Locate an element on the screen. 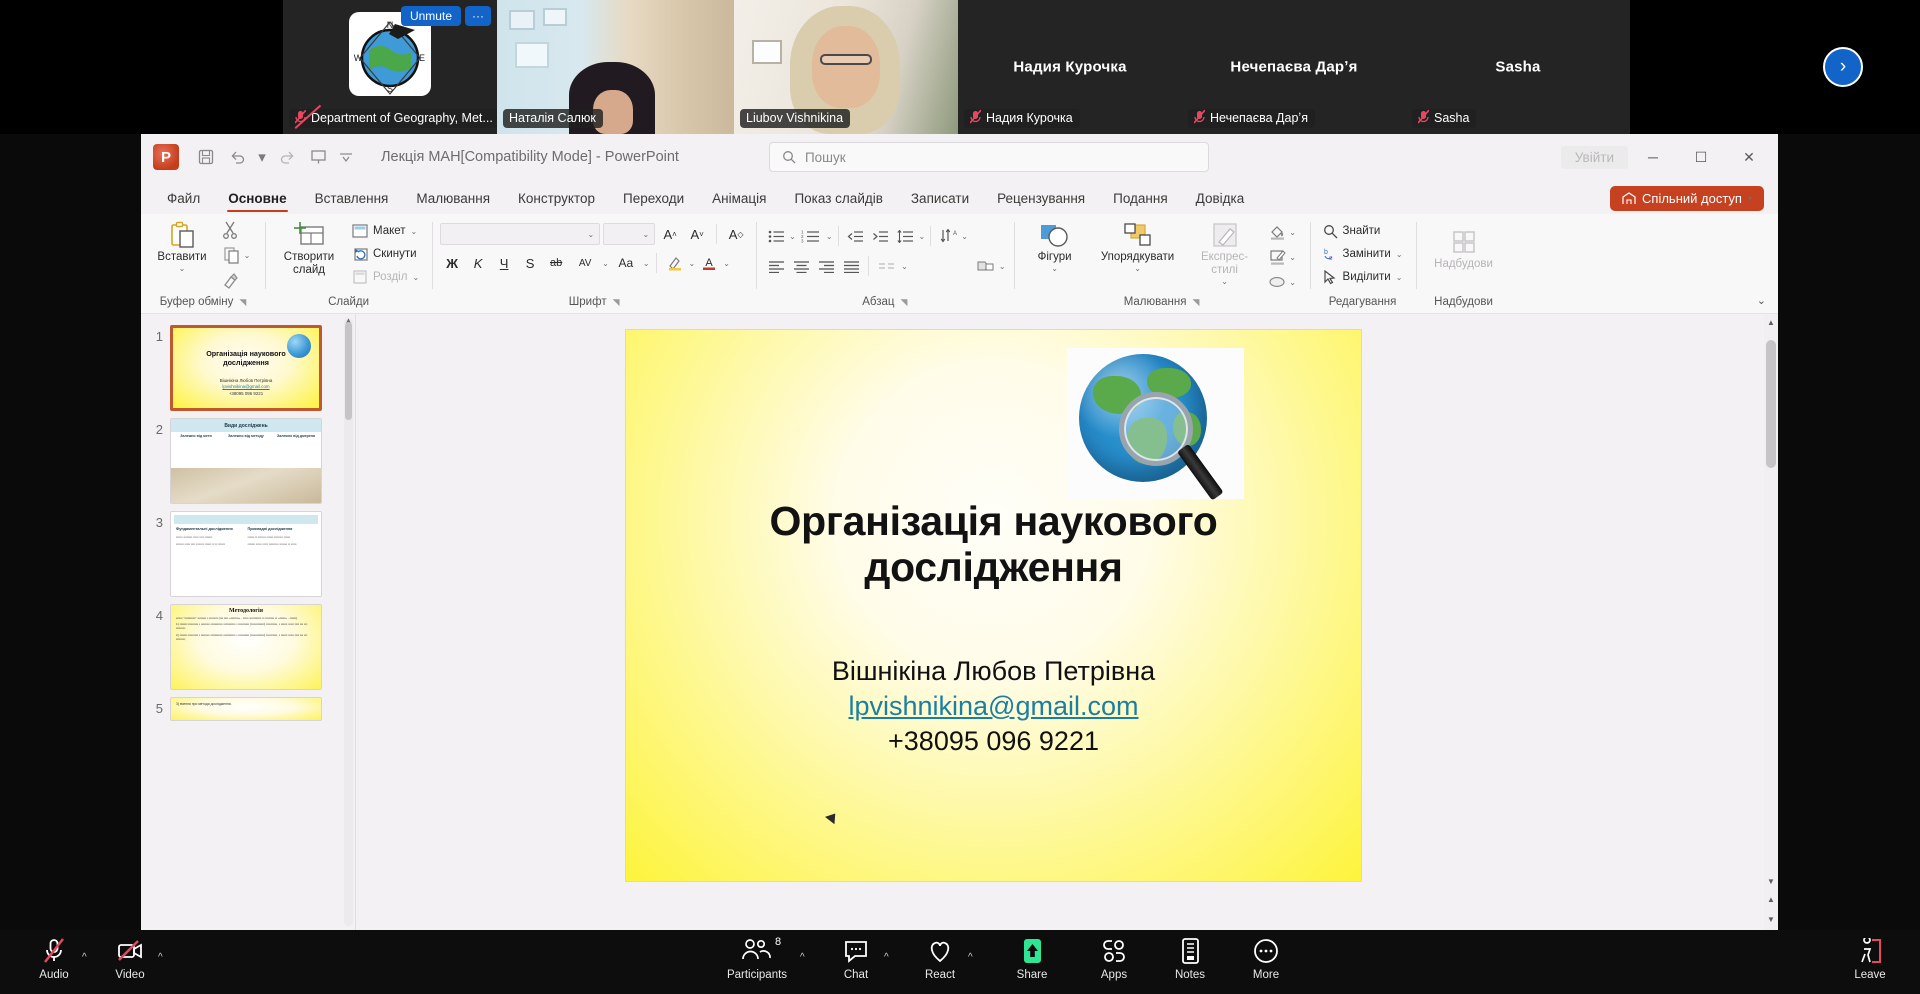 The image size is (1920, 994). tab-view: Подання is located at coordinates (1140, 201).